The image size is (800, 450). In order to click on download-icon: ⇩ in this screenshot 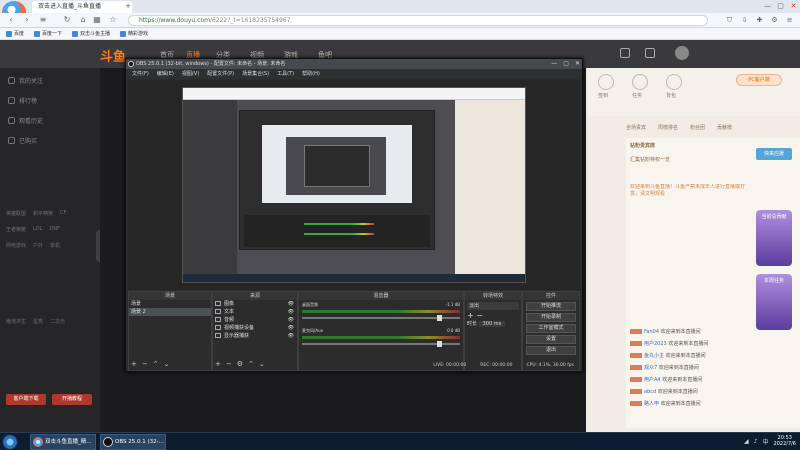, I will do `click(744, 20)`.